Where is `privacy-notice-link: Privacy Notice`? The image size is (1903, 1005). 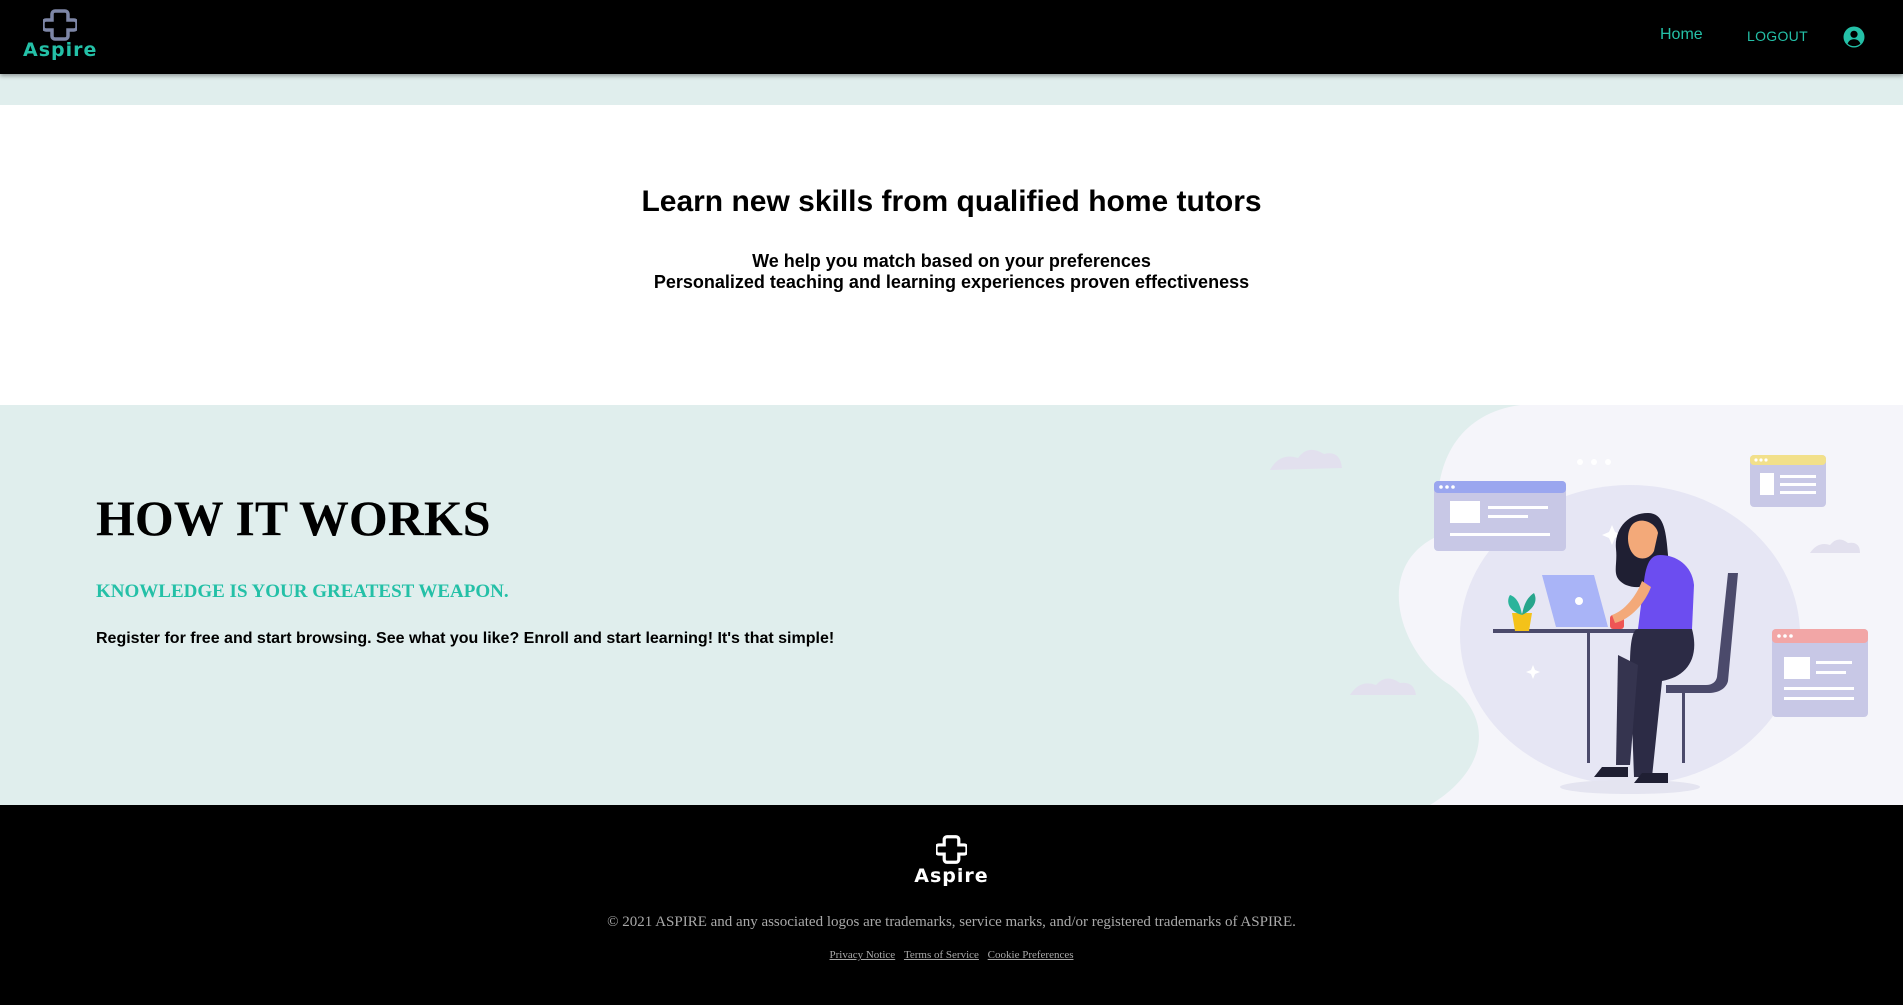 privacy-notice-link: Privacy Notice is located at coordinates (863, 955).